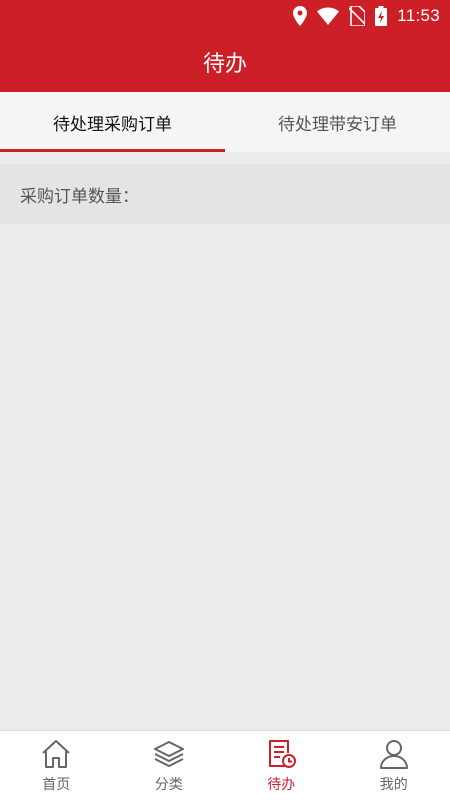 The height and width of the screenshot is (800, 450). What do you see at coordinates (418, 15) in the screenshot?
I see `status-time: 11:53` at bounding box center [418, 15].